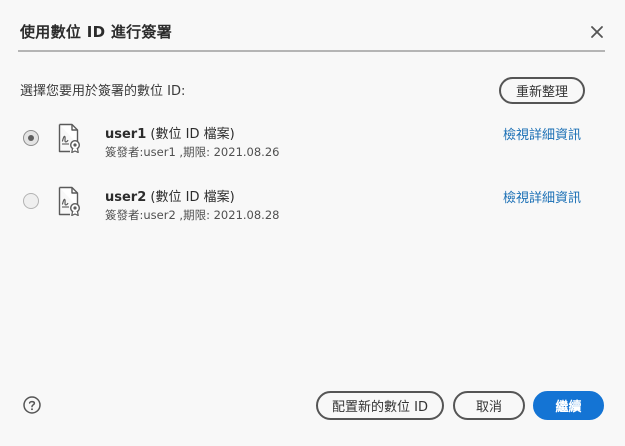 The image size is (625, 446). I want to click on id-radio, so click(31, 201).